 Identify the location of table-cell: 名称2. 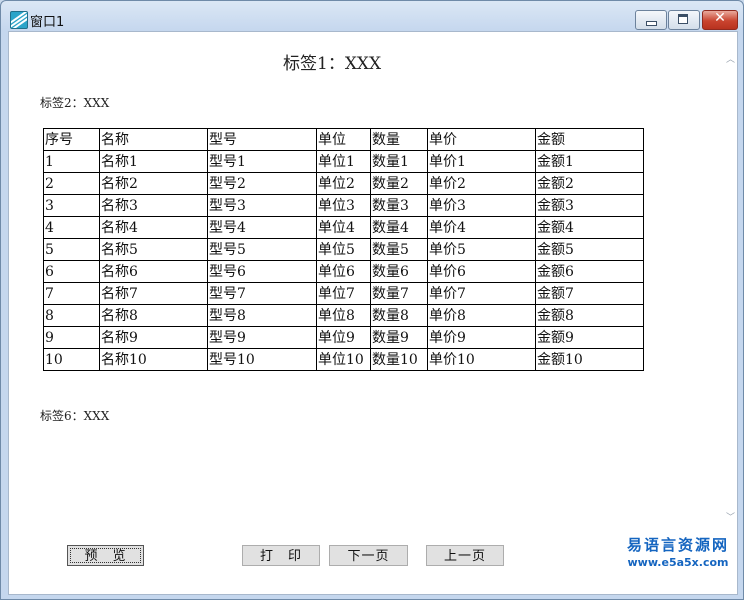
(153, 183).